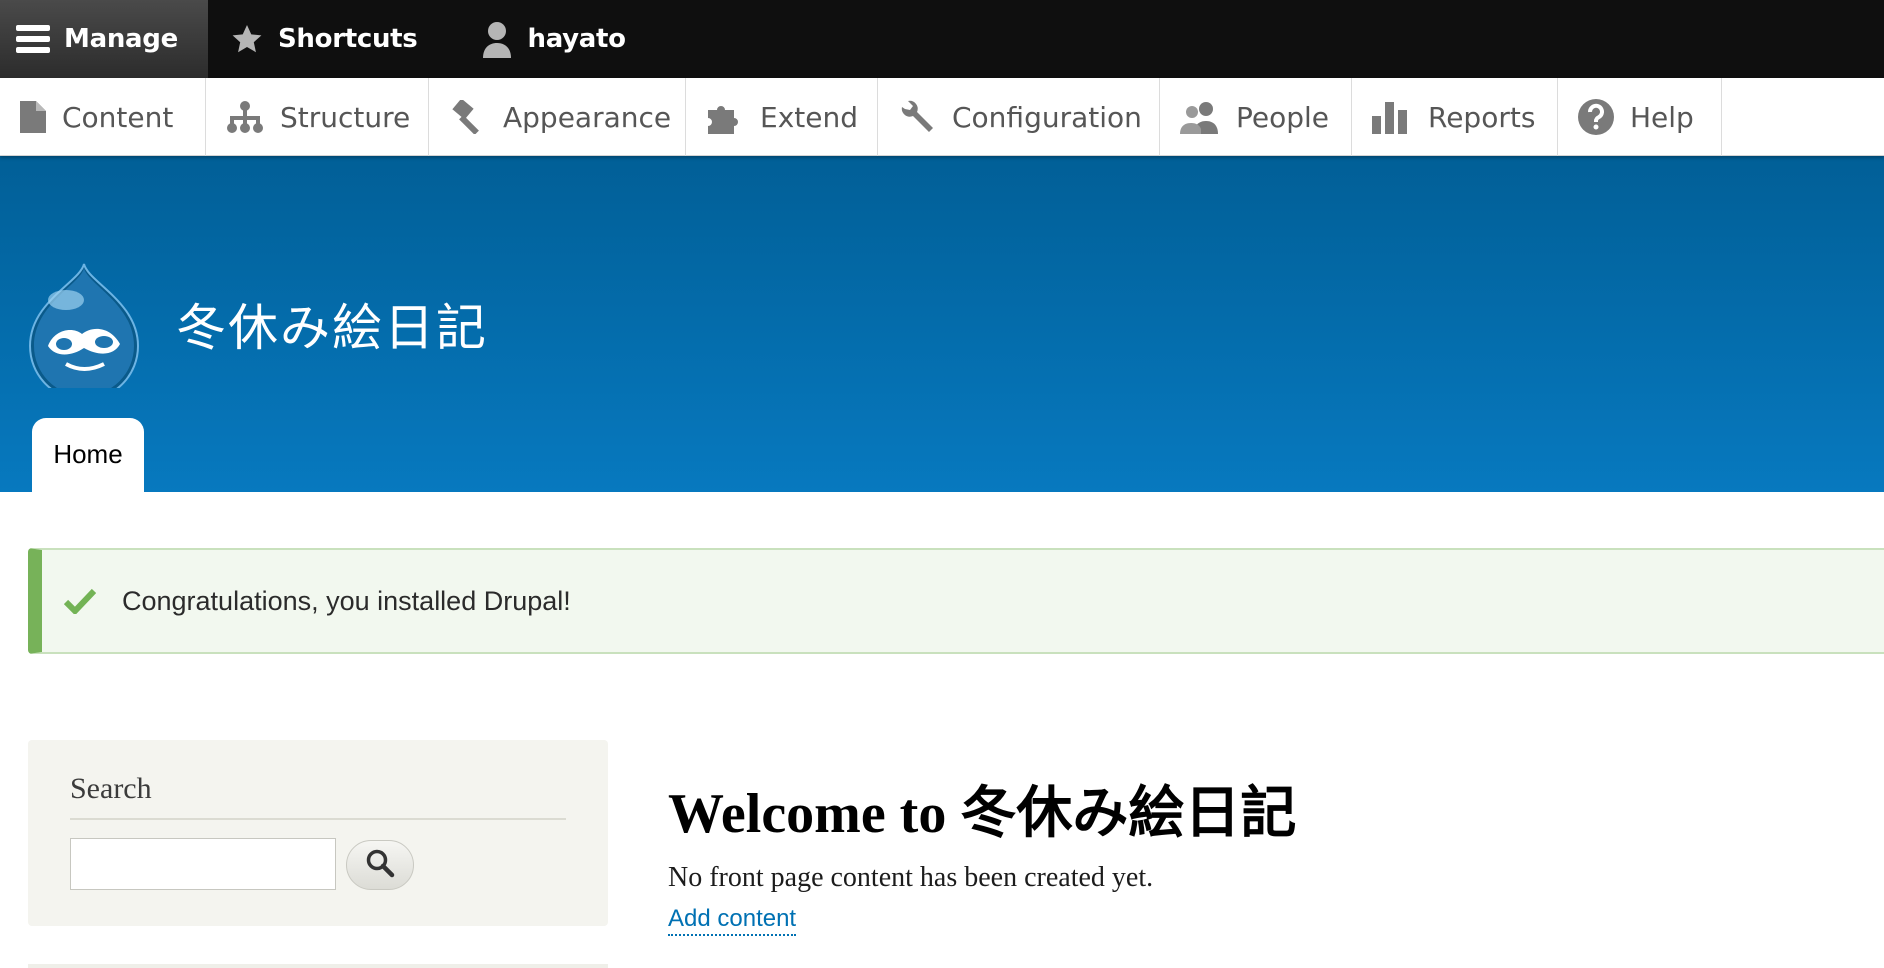 This screenshot has width=1884, height=968. Describe the element at coordinates (345, 117) in the screenshot. I see `tray-item-label: Structure` at that location.